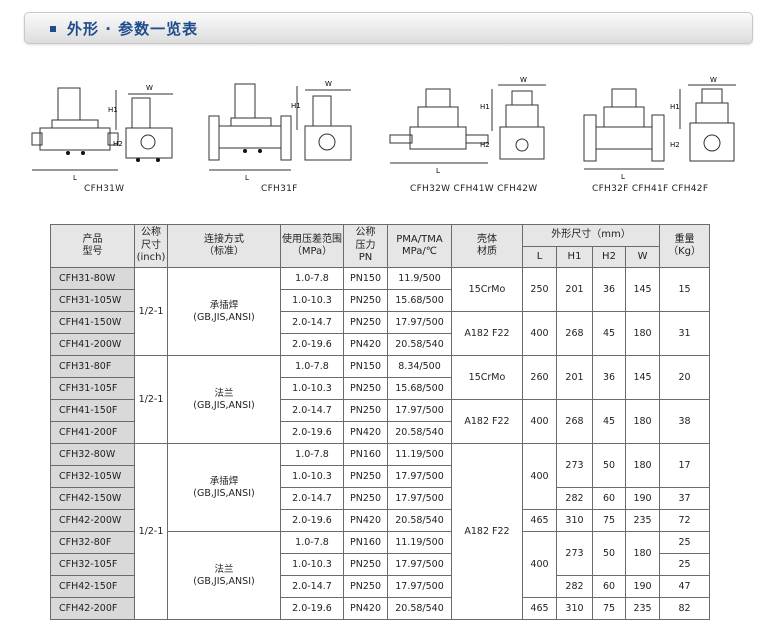 The width and height of the screenshot is (760, 627). Describe the element at coordinates (574, 377) in the screenshot. I see `h1-cell: 201` at that location.